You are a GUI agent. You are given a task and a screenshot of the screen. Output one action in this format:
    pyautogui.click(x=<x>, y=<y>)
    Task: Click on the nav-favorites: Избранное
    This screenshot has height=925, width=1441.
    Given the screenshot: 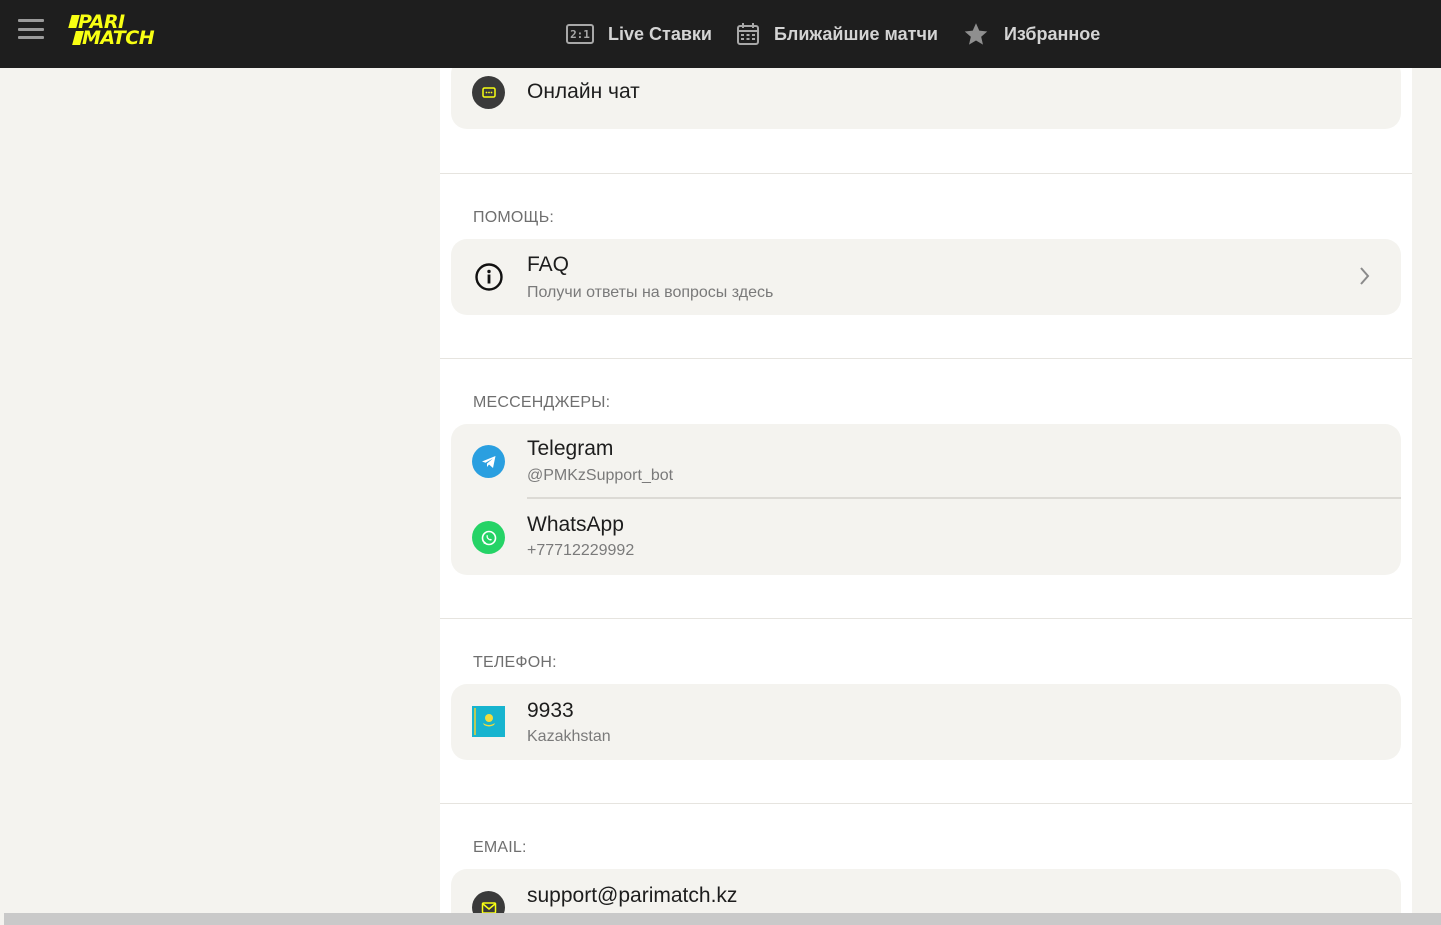 What is the action you would take?
    pyautogui.click(x=1031, y=34)
    